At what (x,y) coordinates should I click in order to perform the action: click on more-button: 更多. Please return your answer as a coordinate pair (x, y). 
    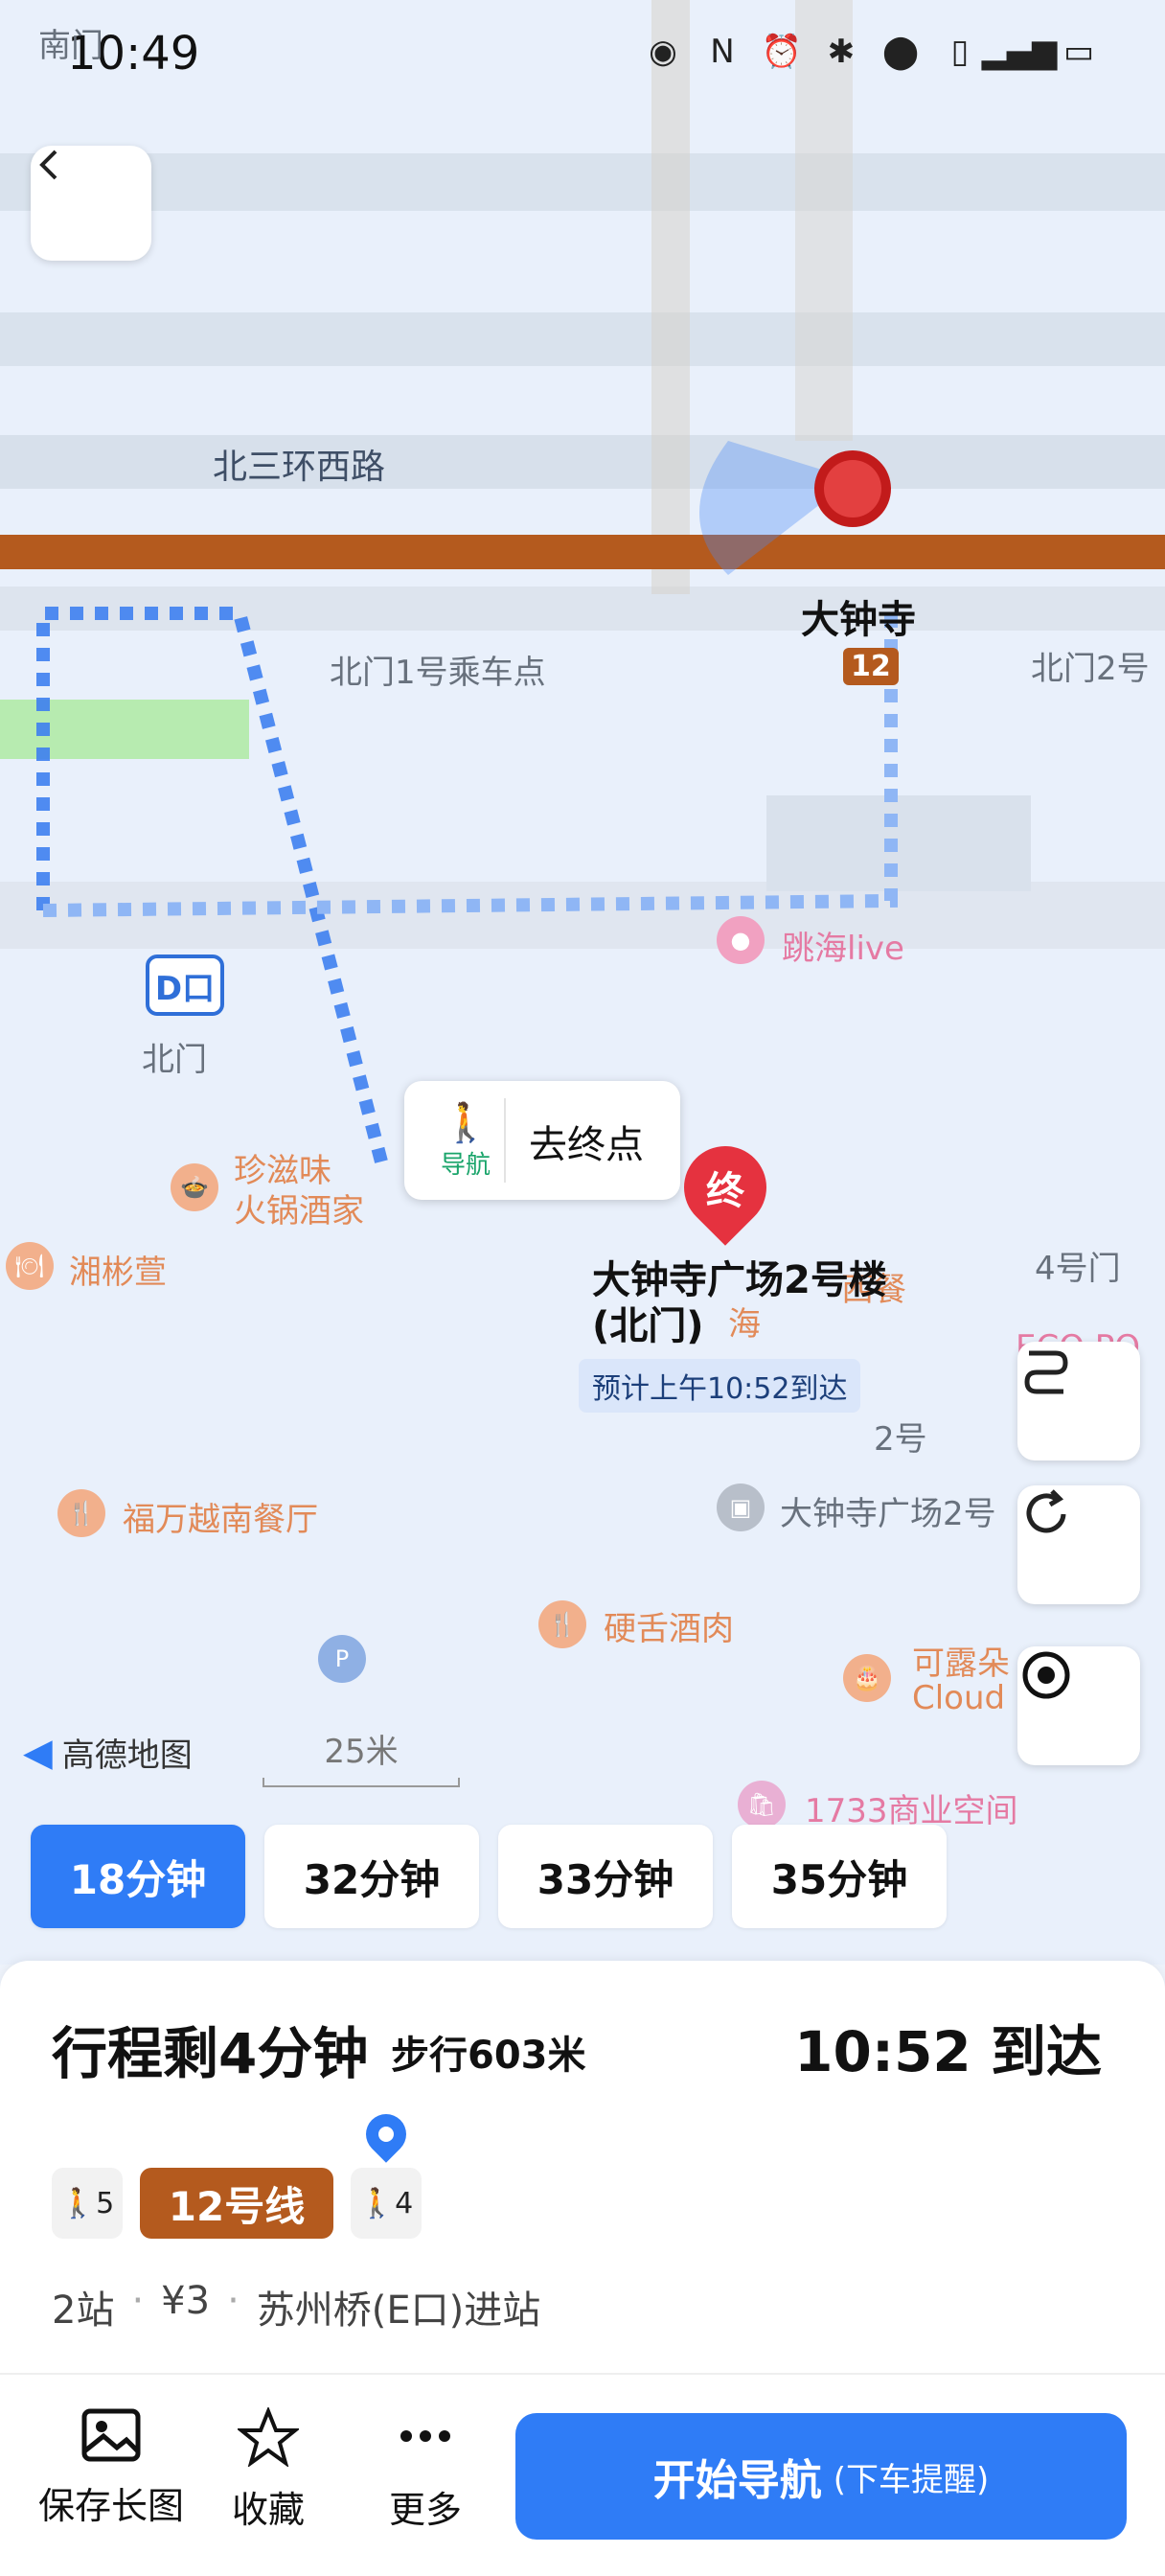
    Looking at the image, I should click on (426, 2470).